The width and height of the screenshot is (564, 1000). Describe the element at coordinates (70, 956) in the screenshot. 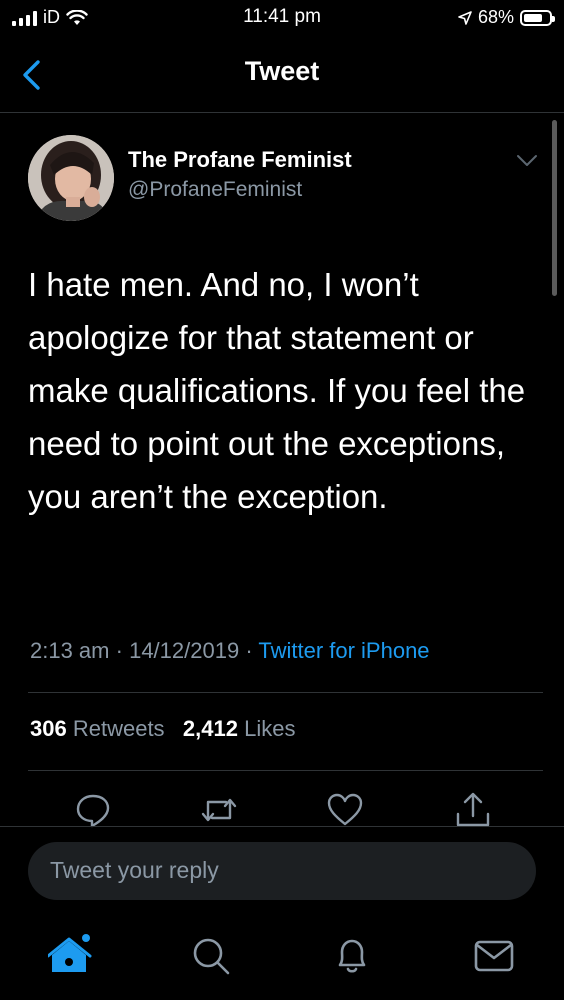

I see `home-icon` at that location.